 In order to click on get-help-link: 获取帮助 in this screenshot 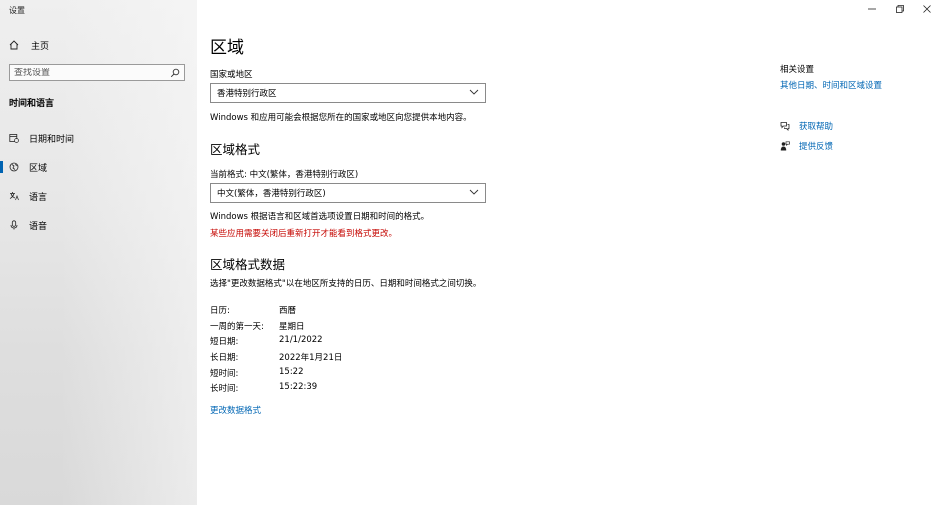, I will do `click(806, 126)`.